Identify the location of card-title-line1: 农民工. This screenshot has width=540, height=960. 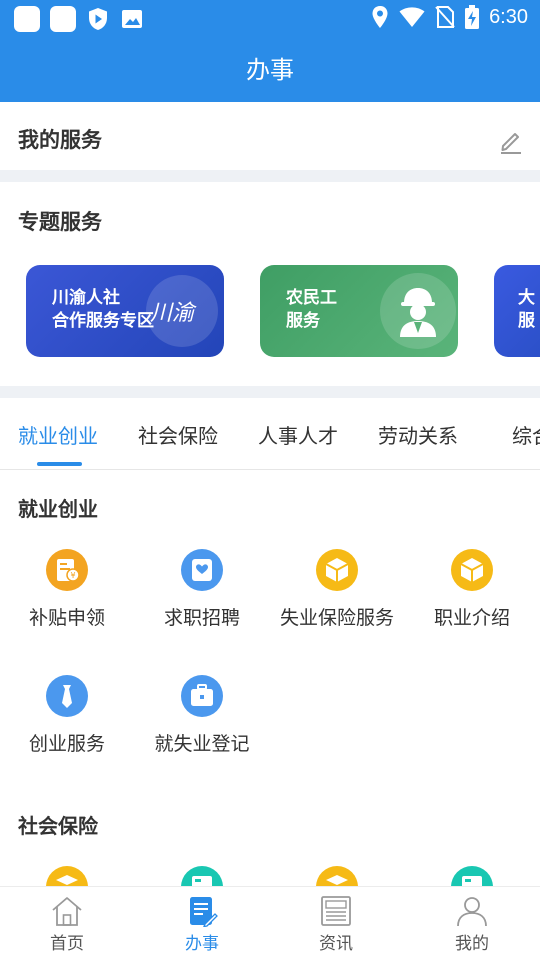
(311, 298).